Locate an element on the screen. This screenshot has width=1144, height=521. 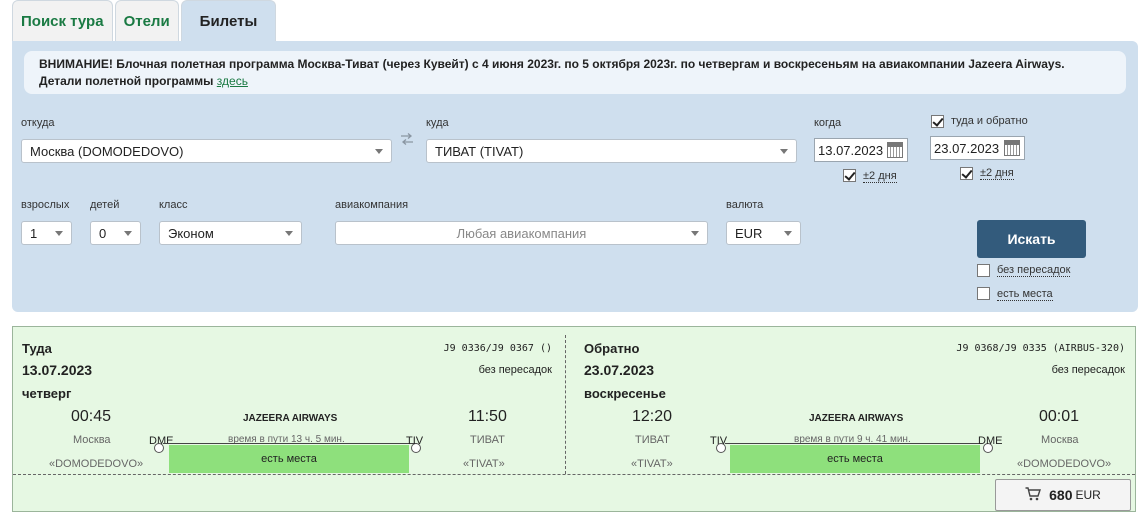
airline-select: Любая авиакомпания is located at coordinates (521, 233).